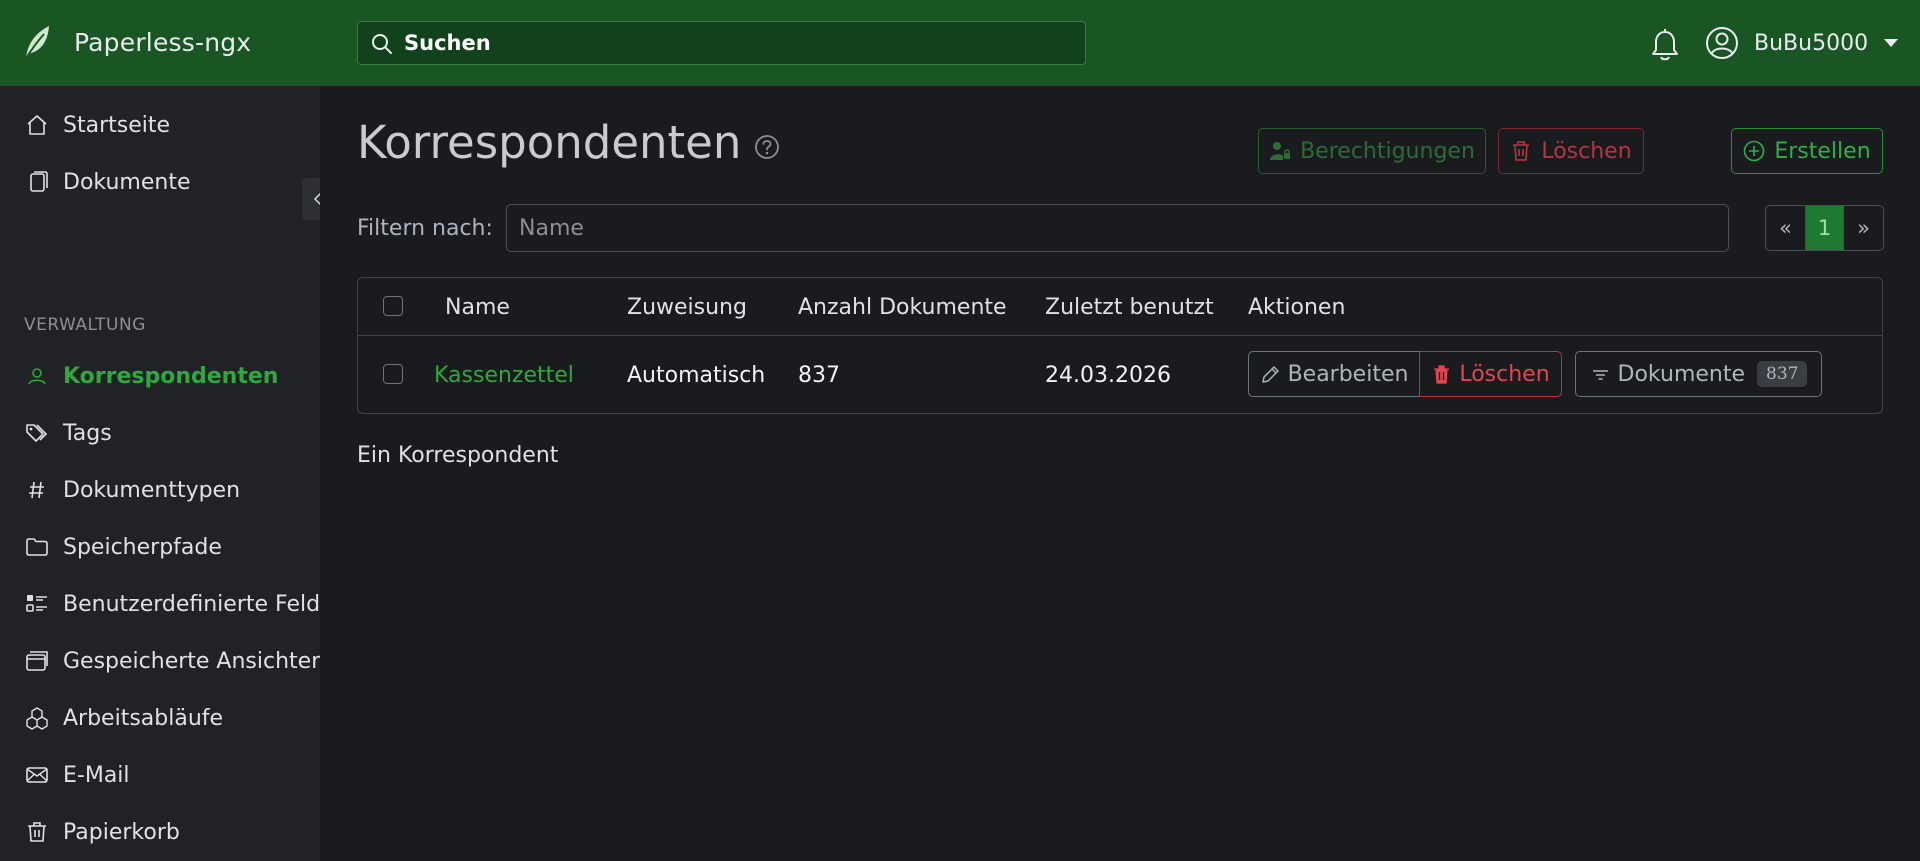  I want to click on bulk-delete-button: Löschen, so click(1571, 151).